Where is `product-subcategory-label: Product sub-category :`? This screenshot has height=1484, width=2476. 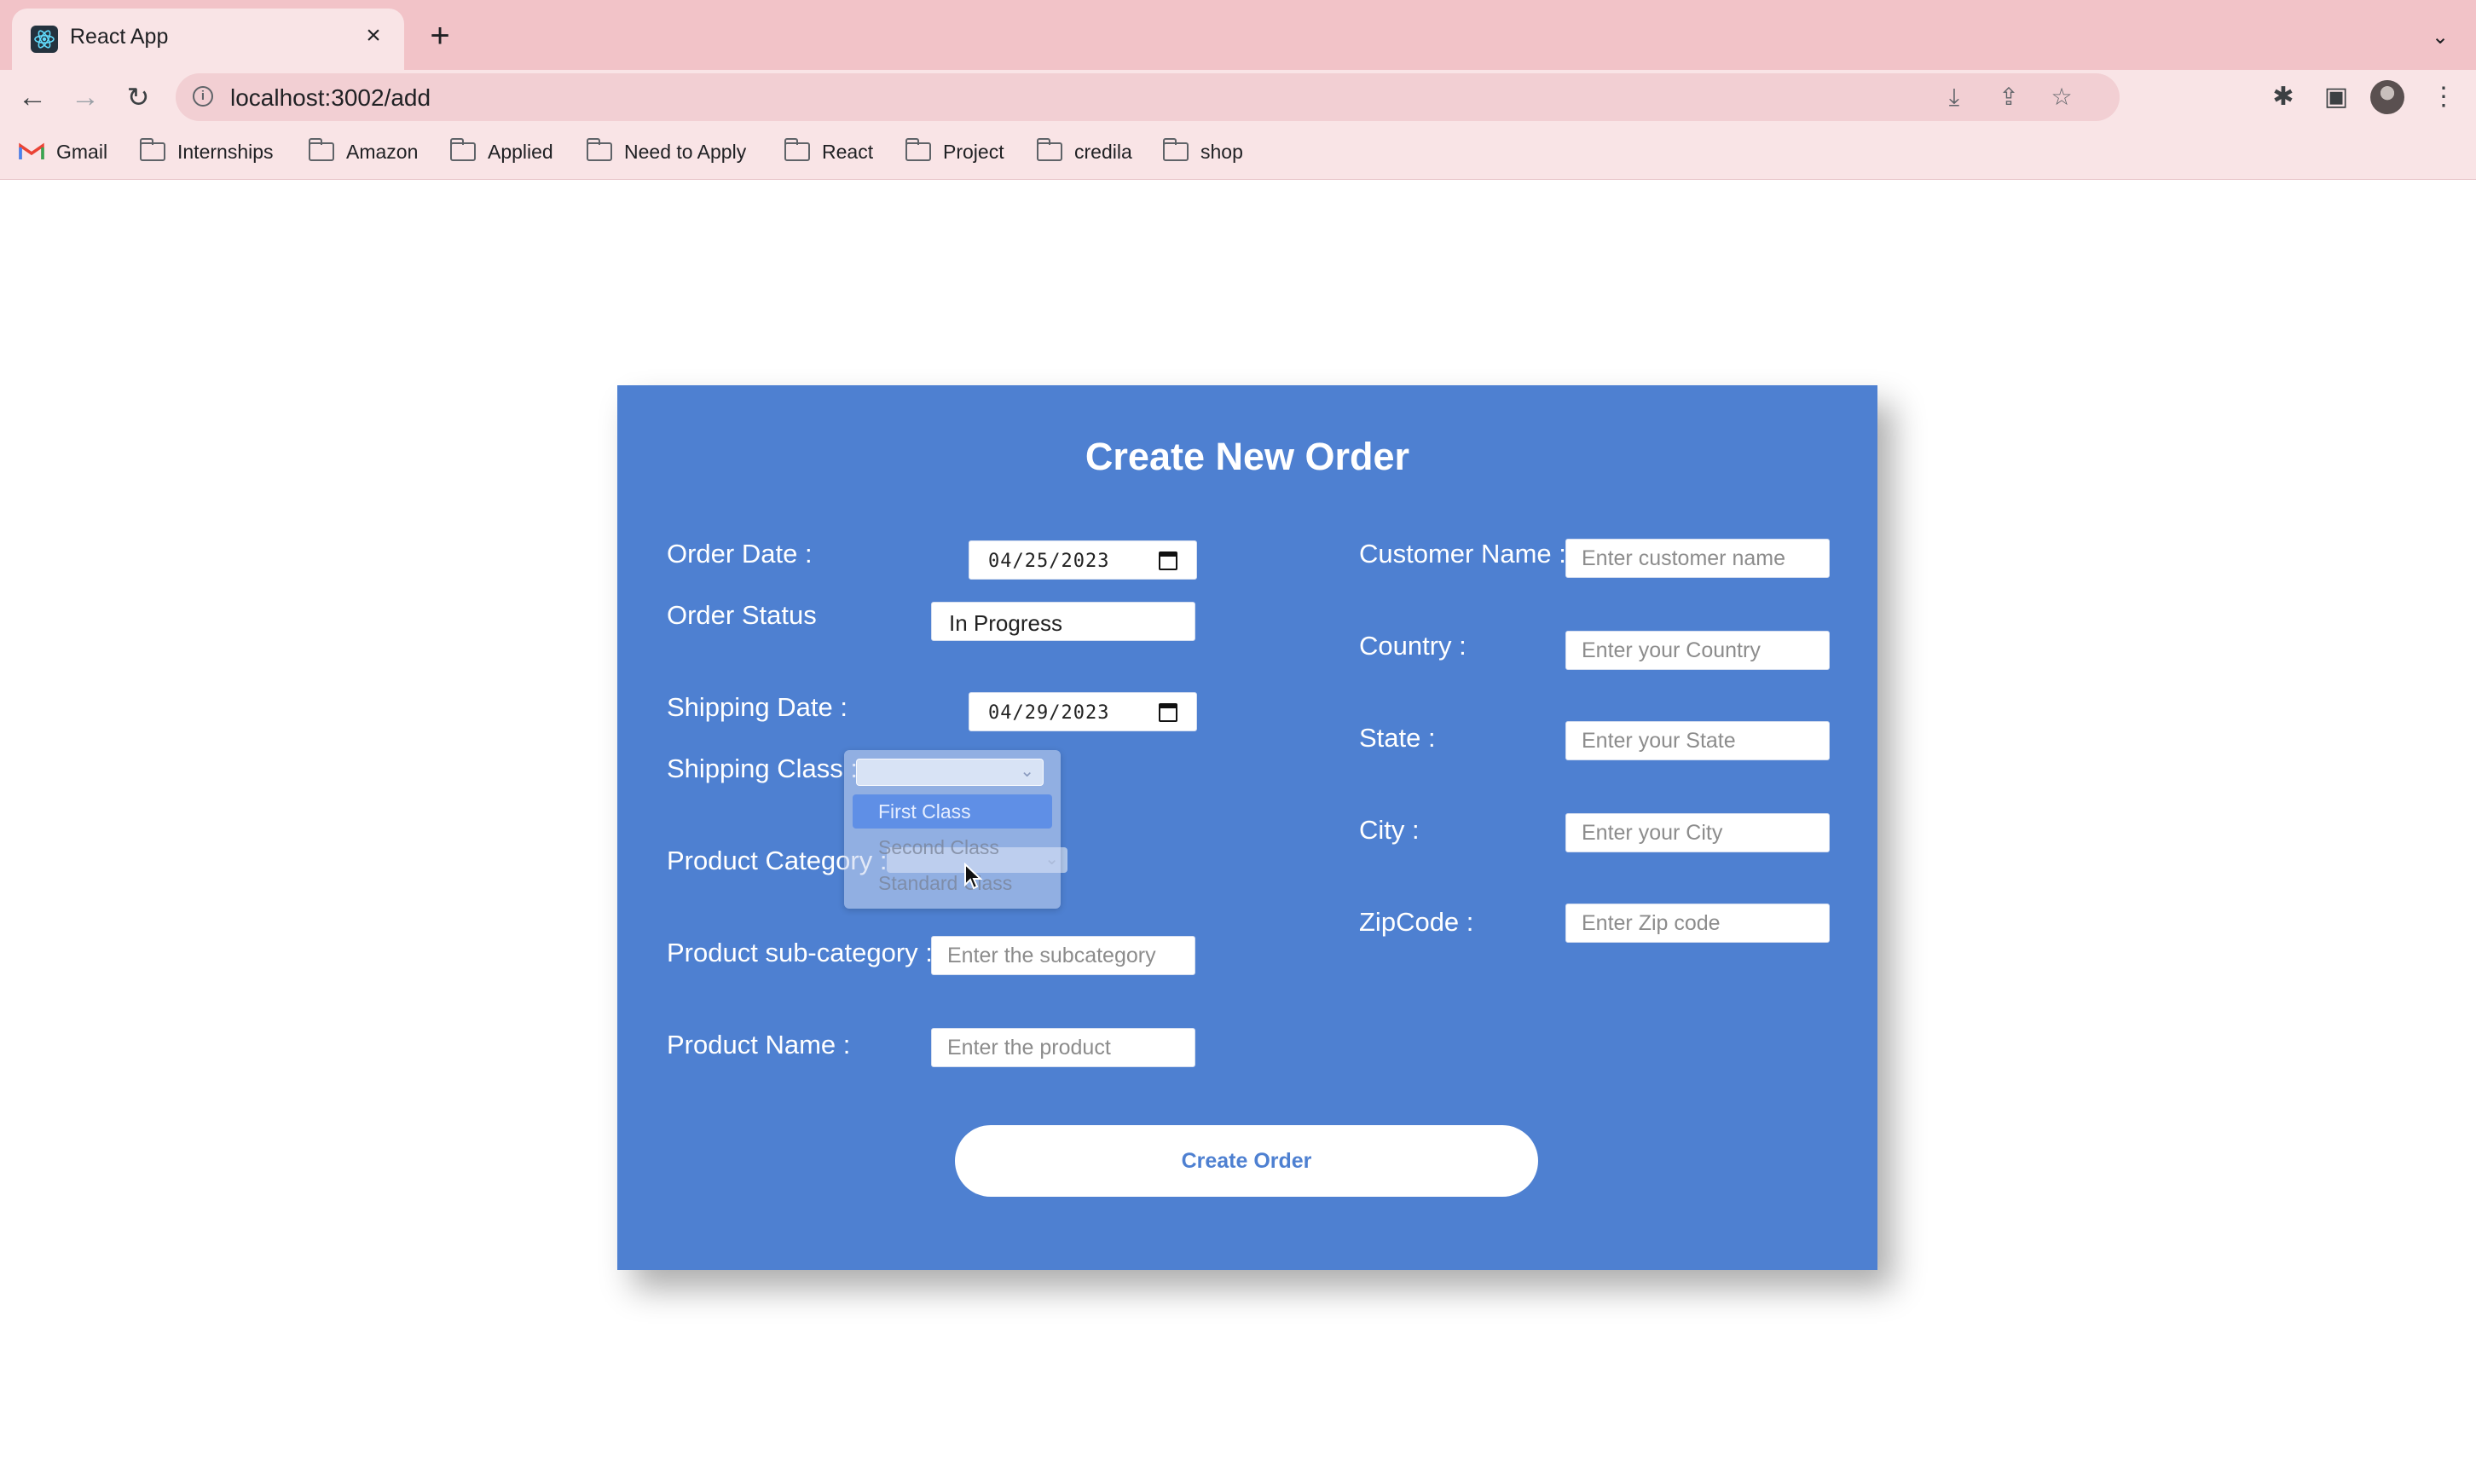 product-subcategory-label: Product sub-category : is located at coordinates (800, 952).